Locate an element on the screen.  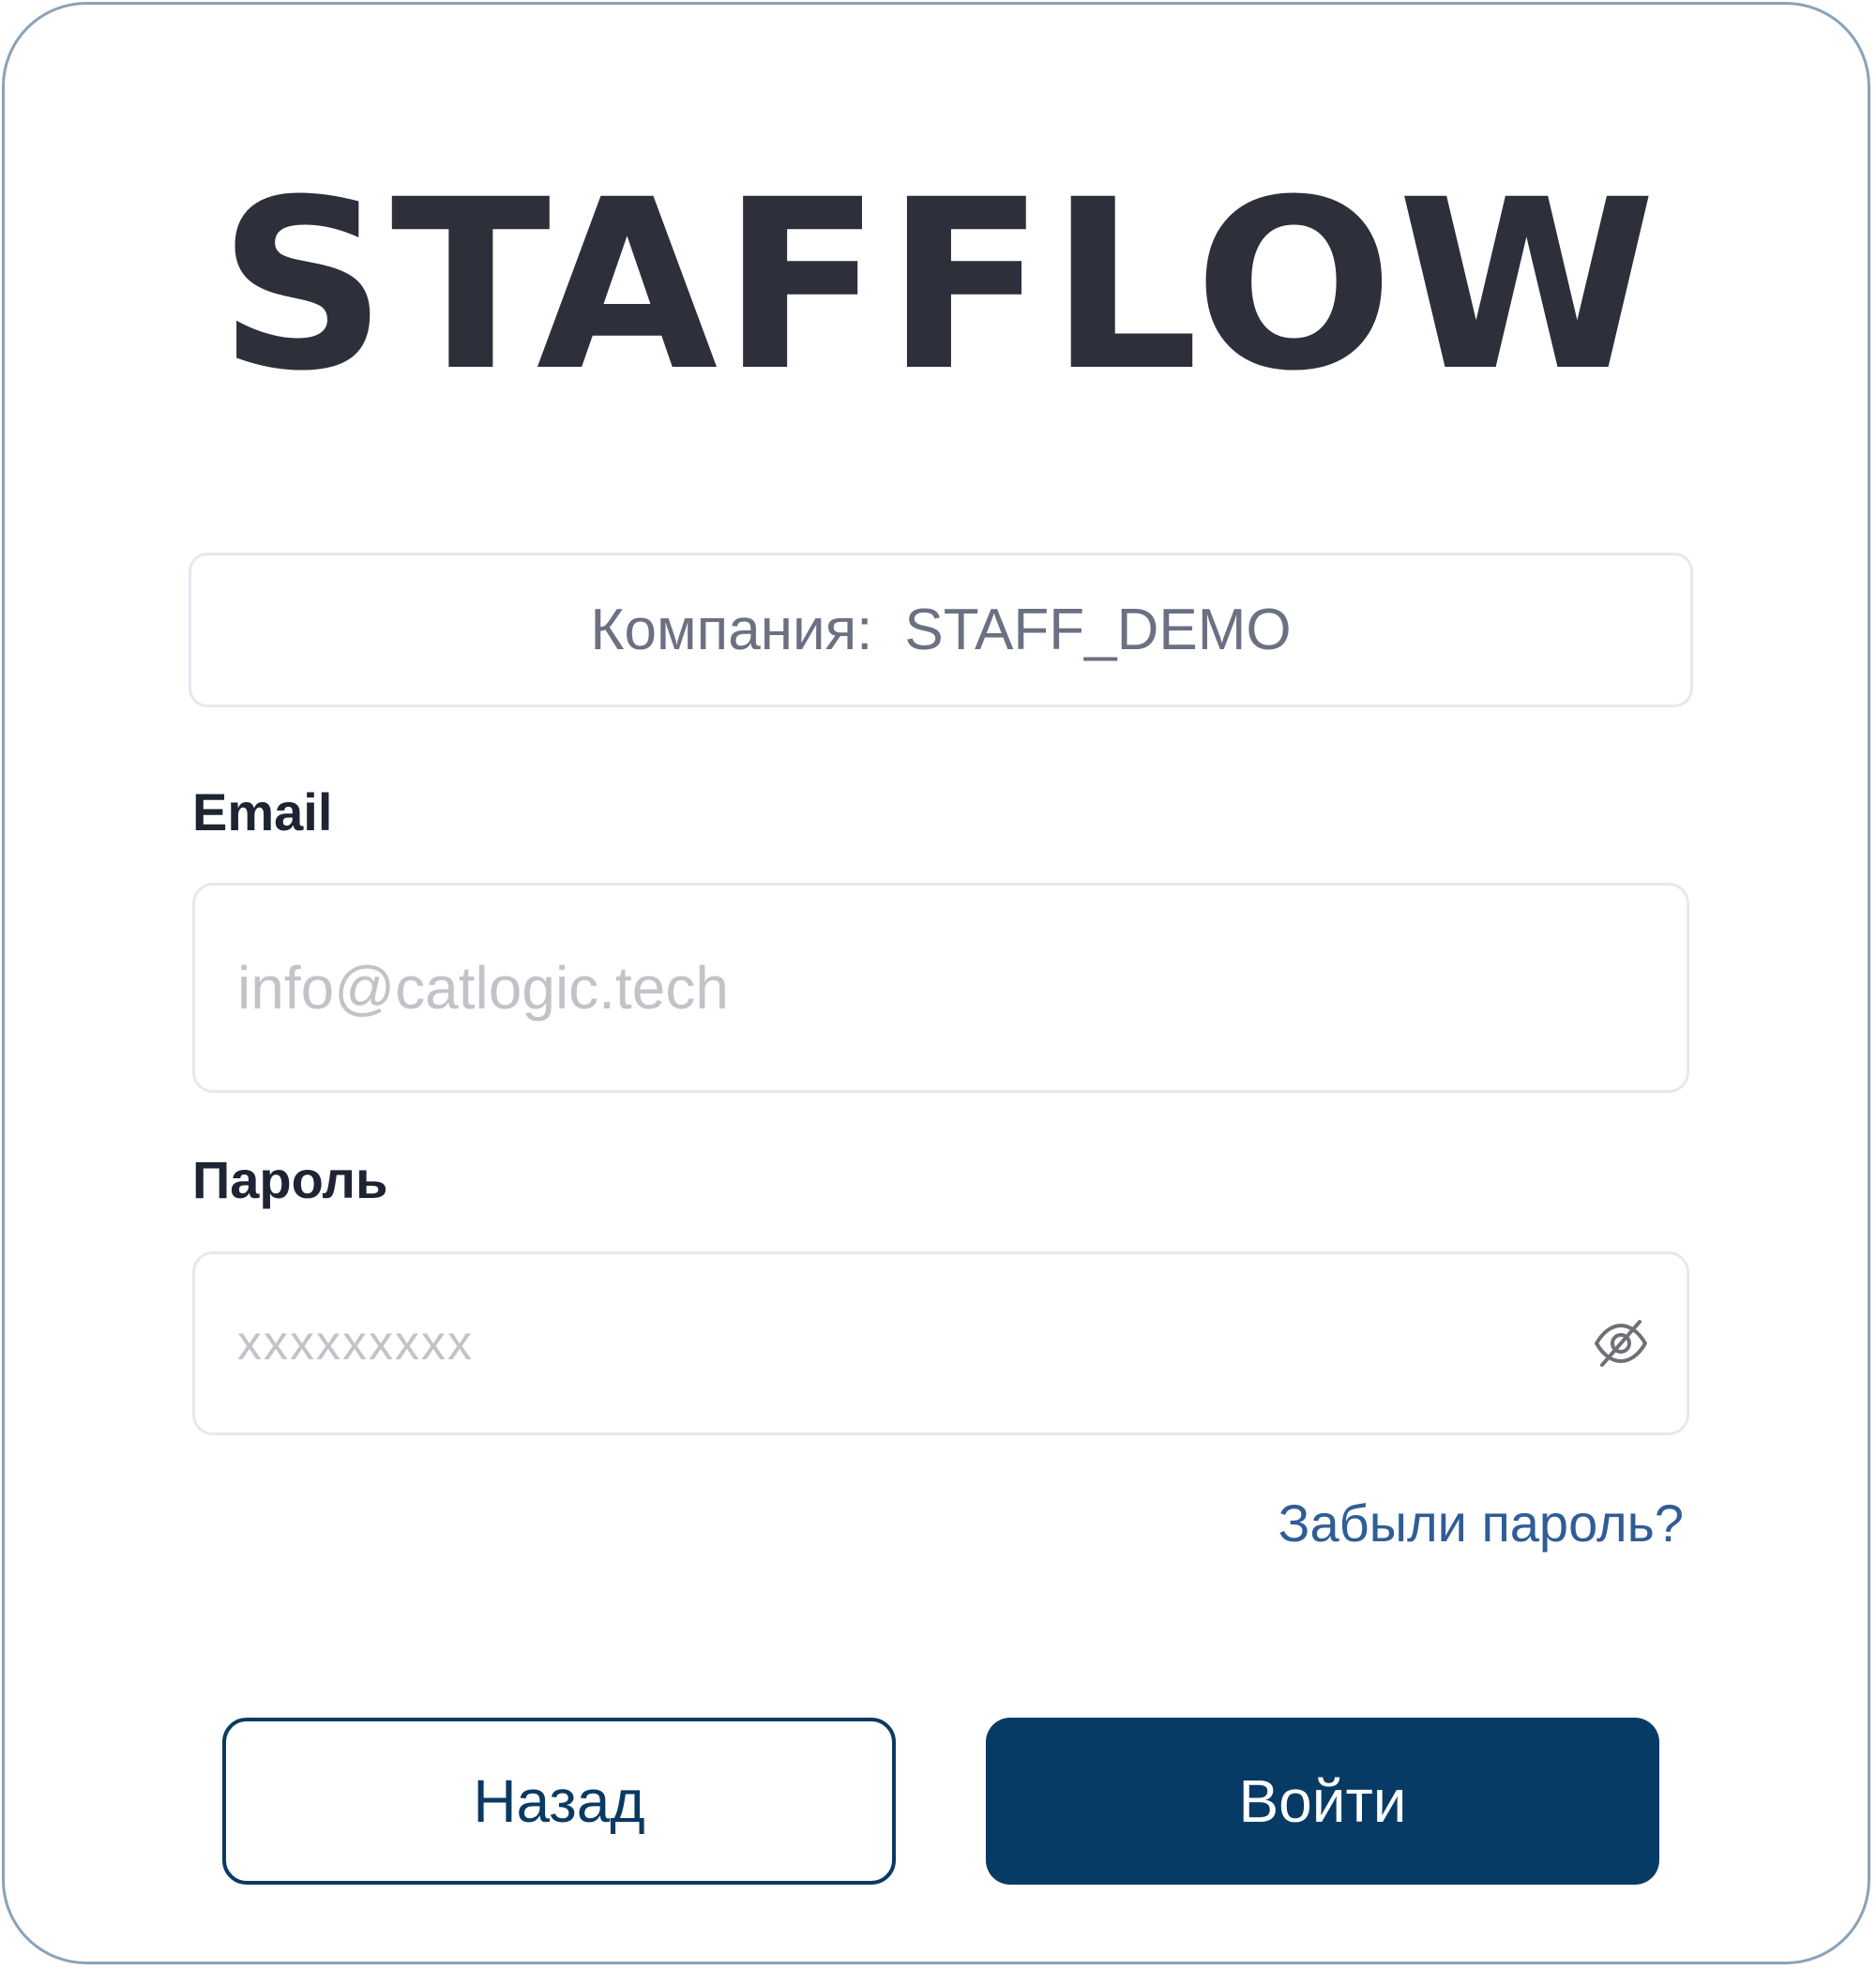
password-field-container is located at coordinates (940, 1343).